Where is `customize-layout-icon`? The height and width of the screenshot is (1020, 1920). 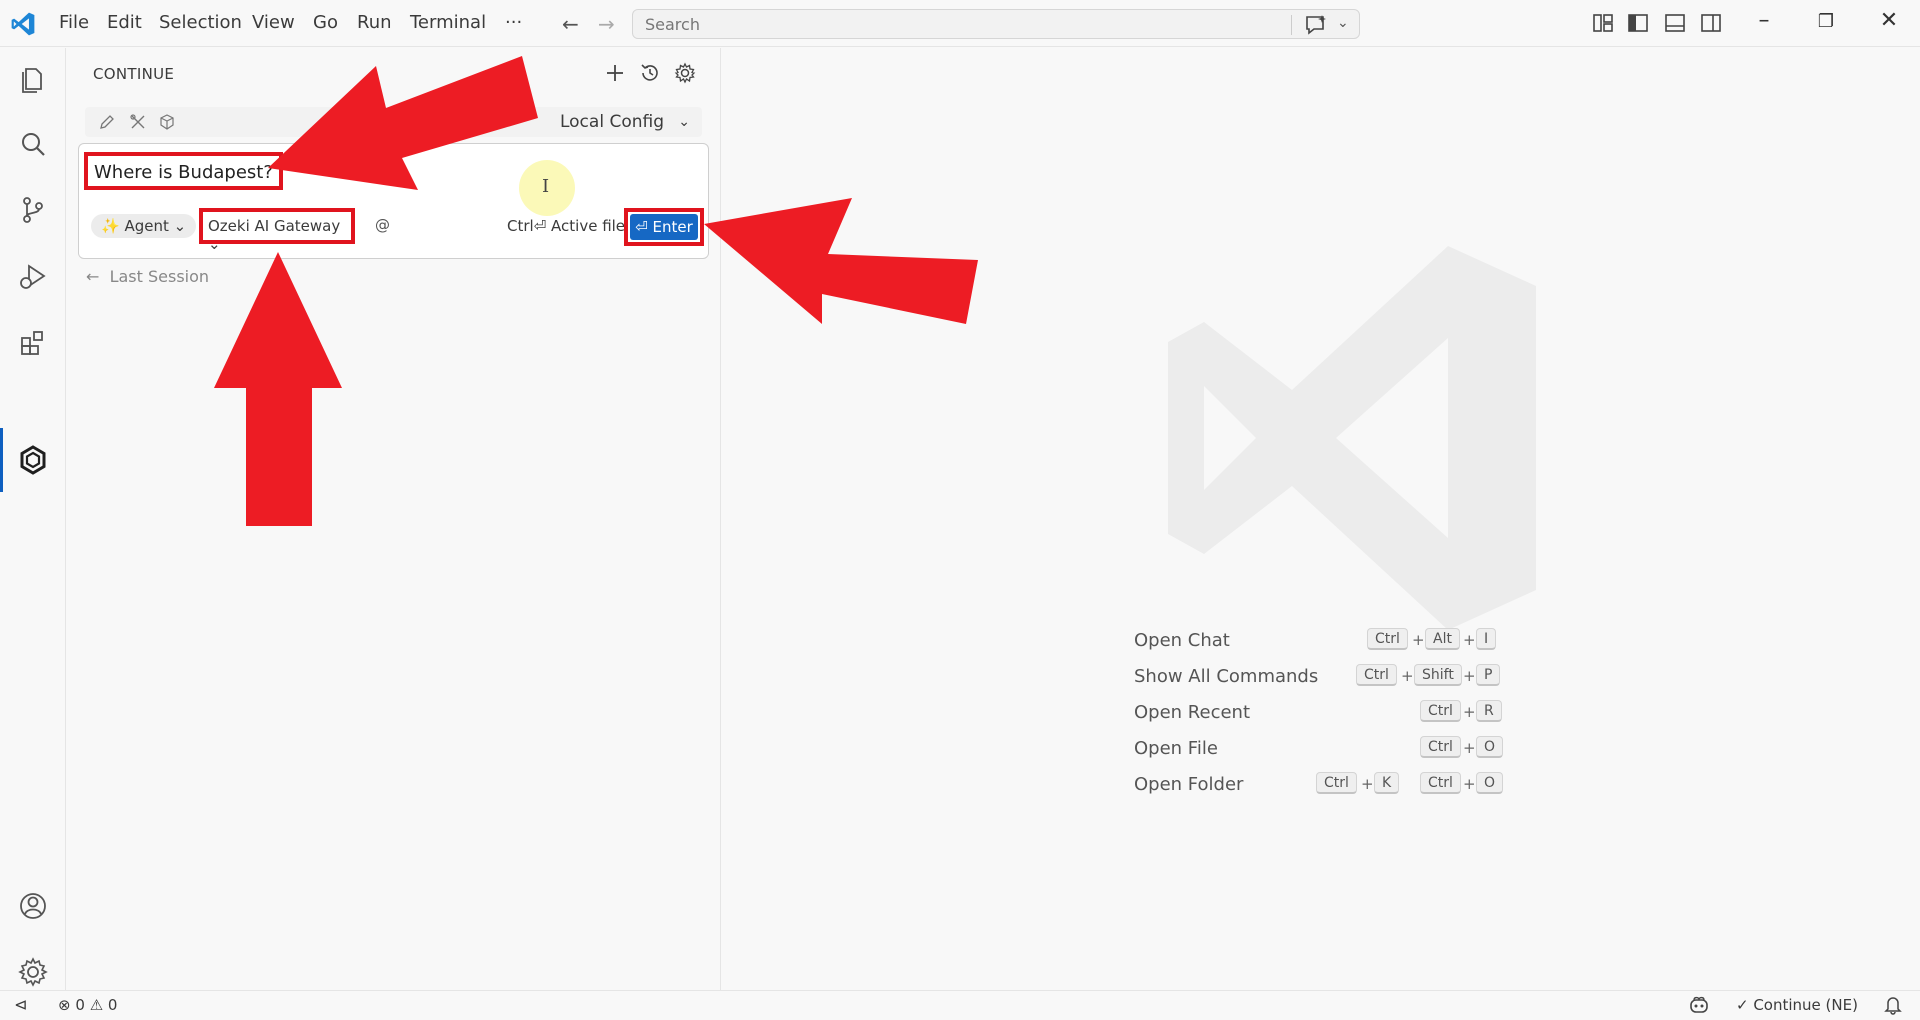 customize-layout-icon is located at coordinates (1603, 23).